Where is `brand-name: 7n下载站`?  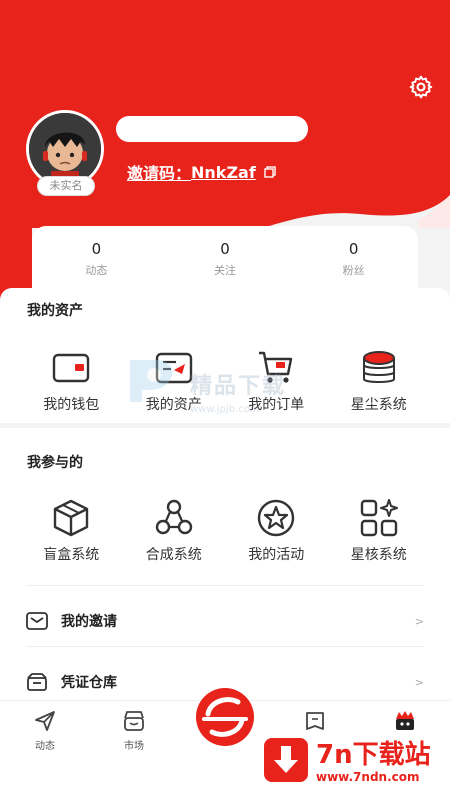
brand-name: 7n下载站 is located at coordinates (373, 755).